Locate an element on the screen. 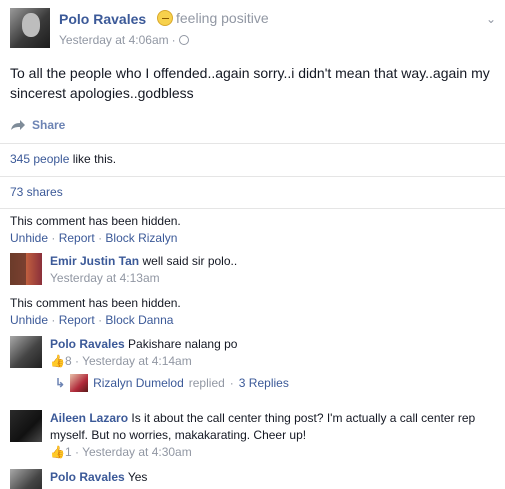 The width and height of the screenshot is (505, 489). comment-like-count: 1 is located at coordinates (68, 452).